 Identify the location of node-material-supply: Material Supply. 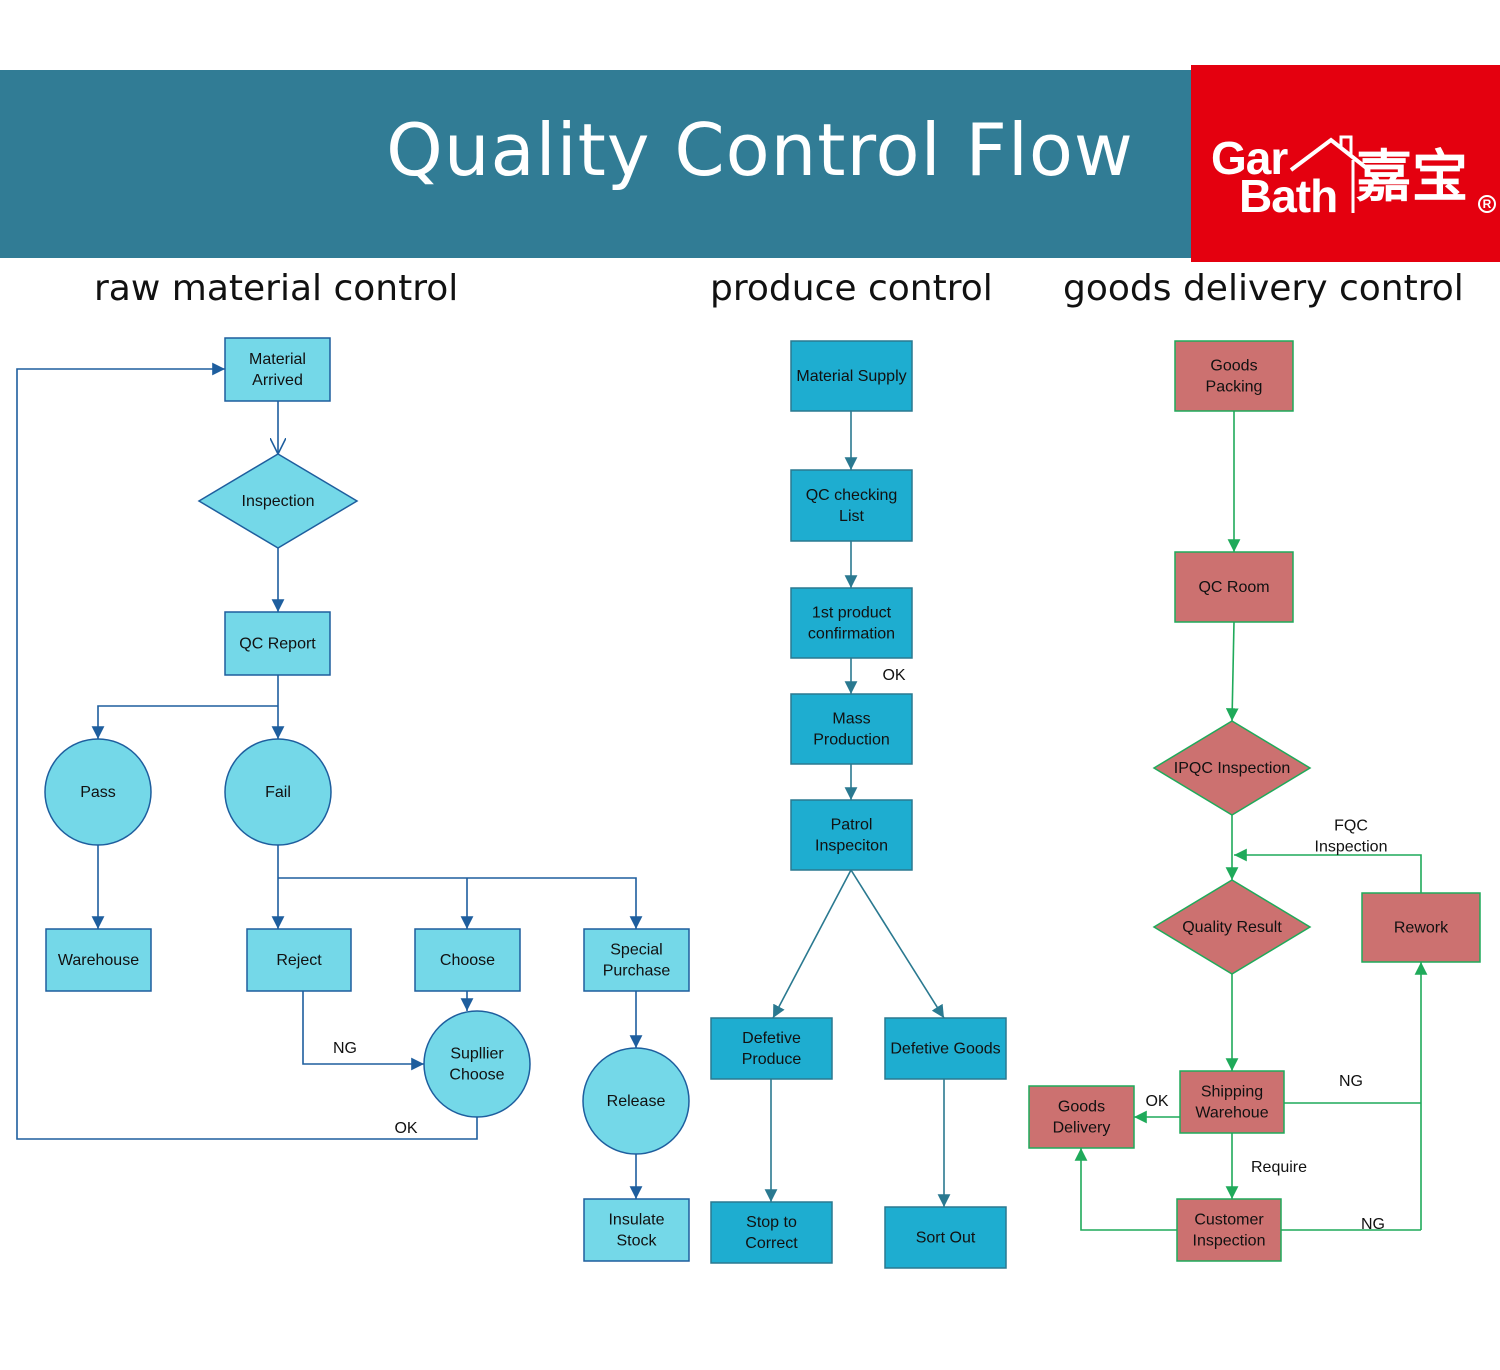
(851, 376).